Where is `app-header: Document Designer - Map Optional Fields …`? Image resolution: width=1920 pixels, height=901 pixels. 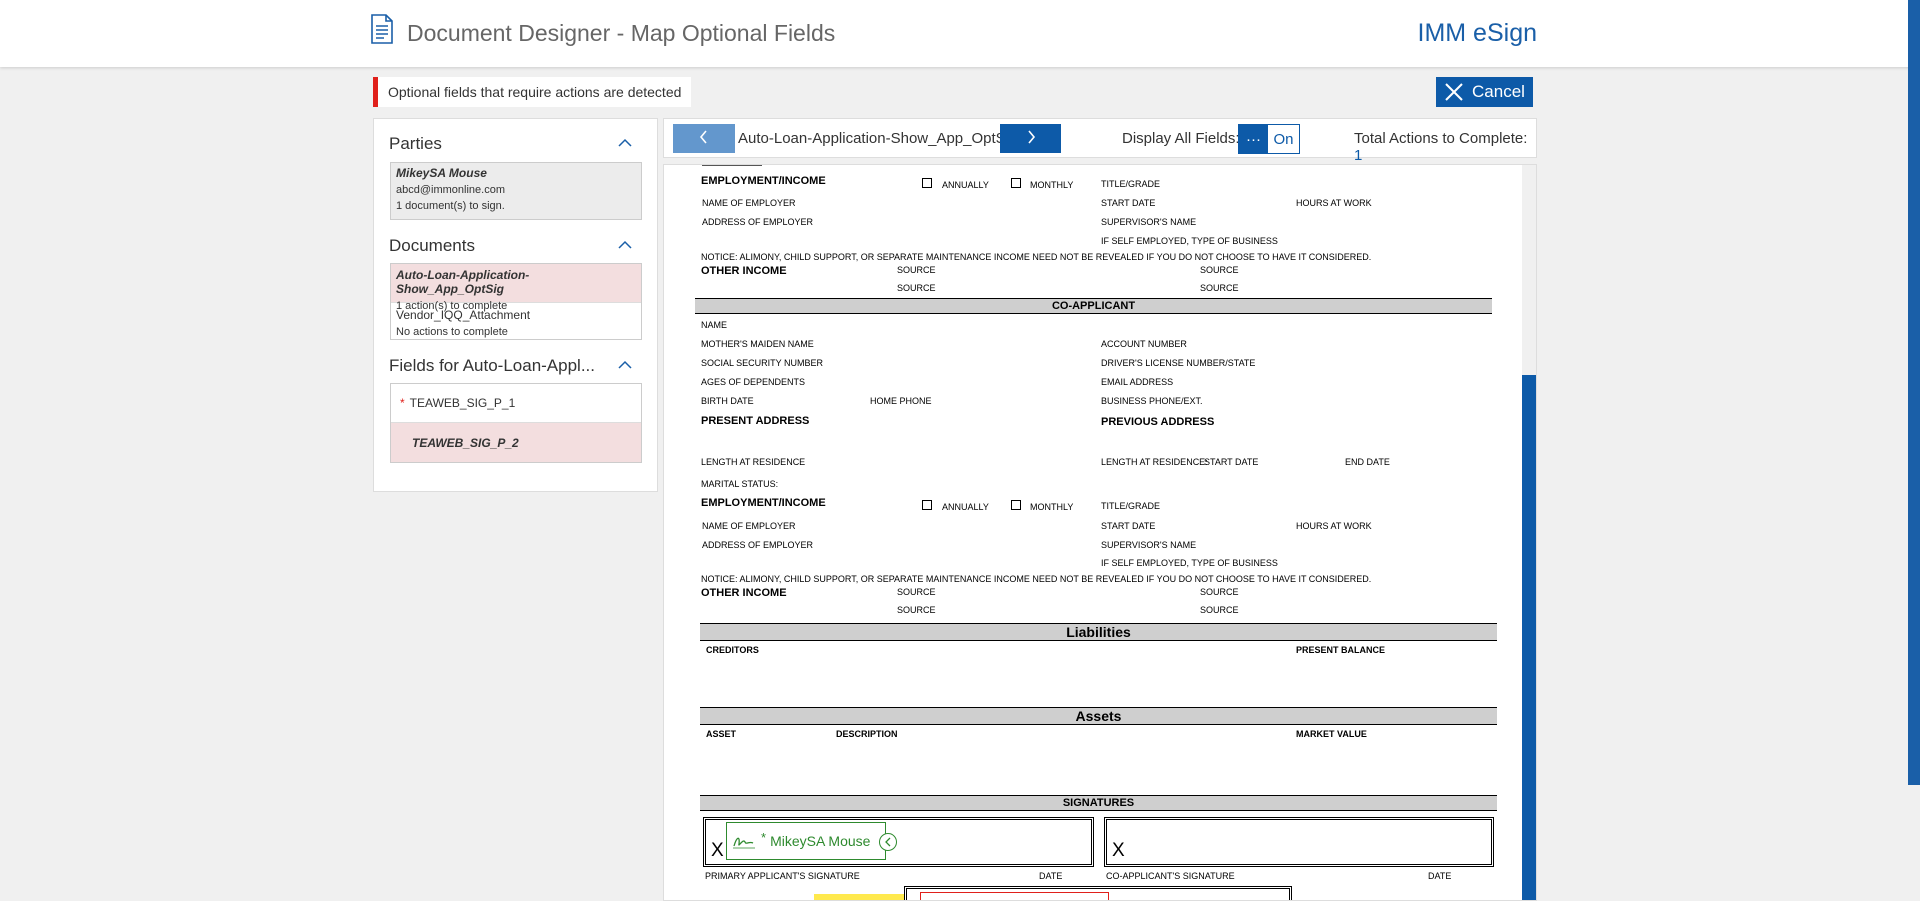
app-header: Document Designer - Map Optional Fields … is located at coordinates (960, 33).